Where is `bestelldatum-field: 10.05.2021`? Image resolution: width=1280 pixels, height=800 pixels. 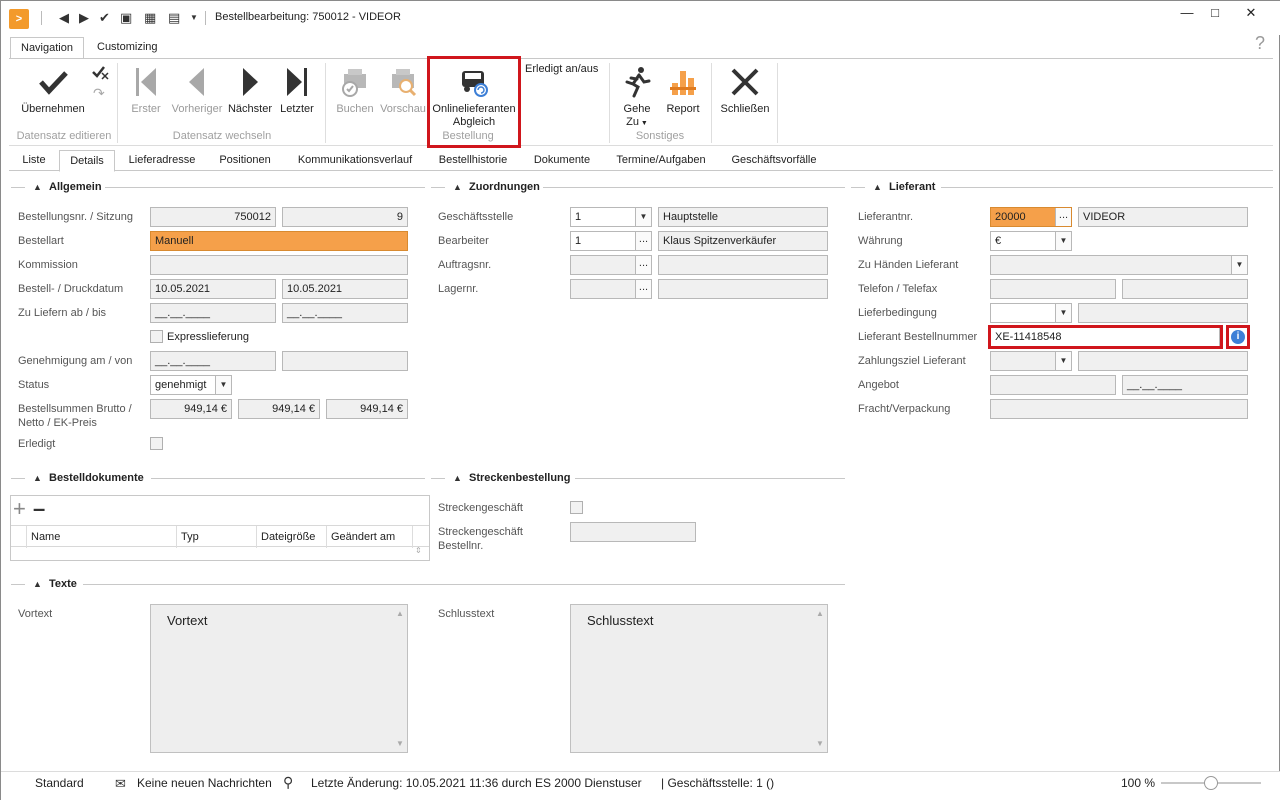 bestelldatum-field: 10.05.2021 is located at coordinates (213, 289).